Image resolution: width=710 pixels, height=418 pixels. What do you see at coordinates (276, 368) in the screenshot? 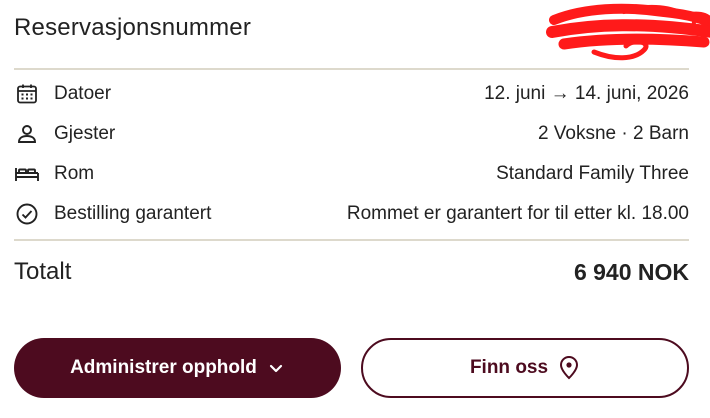
I see `chevron-down-icon` at bounding box center [276, 368].